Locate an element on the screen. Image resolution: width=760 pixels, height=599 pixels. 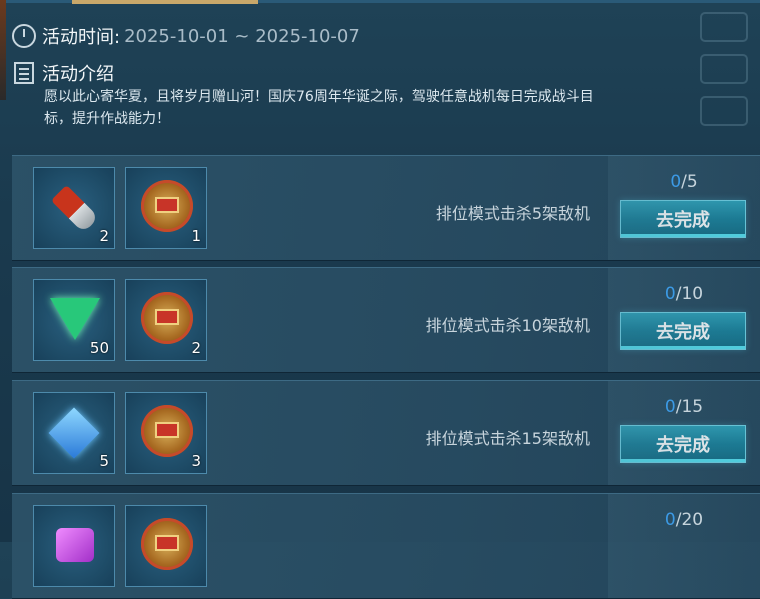
reward-slot: 50 is located at coordinates (74, 320).